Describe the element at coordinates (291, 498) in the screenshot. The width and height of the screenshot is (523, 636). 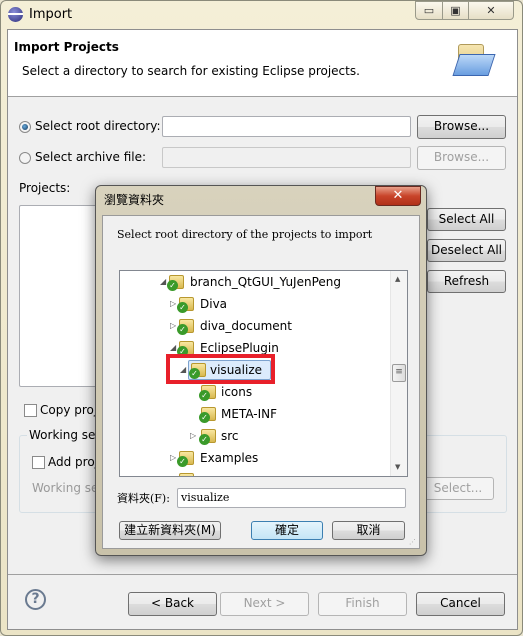
I see `folder-input: visualize` at that location.